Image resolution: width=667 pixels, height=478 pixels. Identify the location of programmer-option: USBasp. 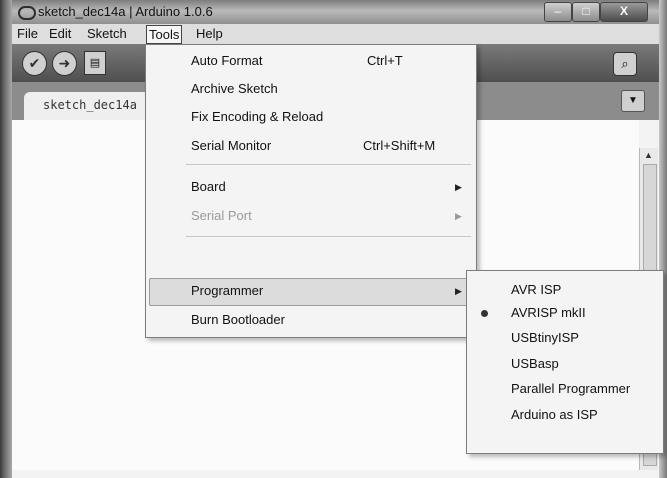
(535, 364).